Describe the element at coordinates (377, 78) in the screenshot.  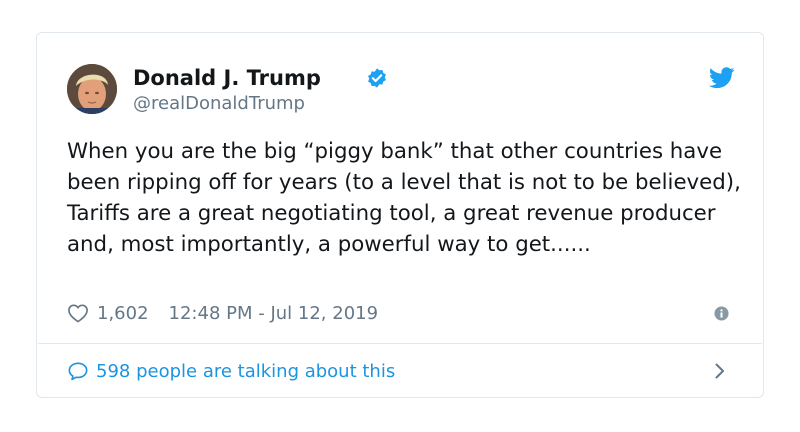
I see `verified-badge-icon` at that location.